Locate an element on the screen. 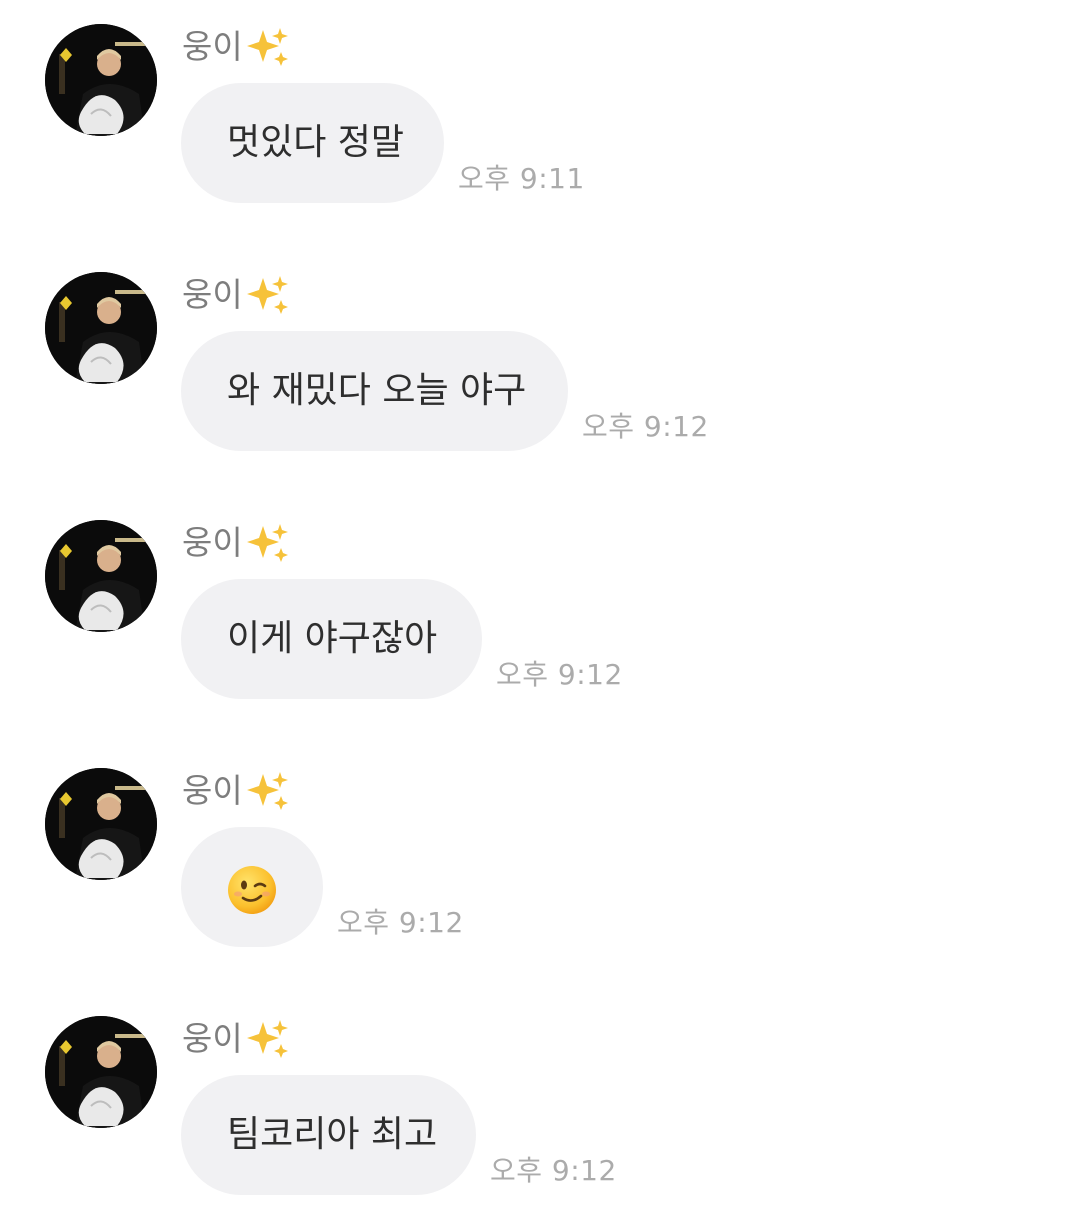 This screenshot has height=1227, width=1080. message-text: 멋있다 정말 is located at coordinates (316, 142).